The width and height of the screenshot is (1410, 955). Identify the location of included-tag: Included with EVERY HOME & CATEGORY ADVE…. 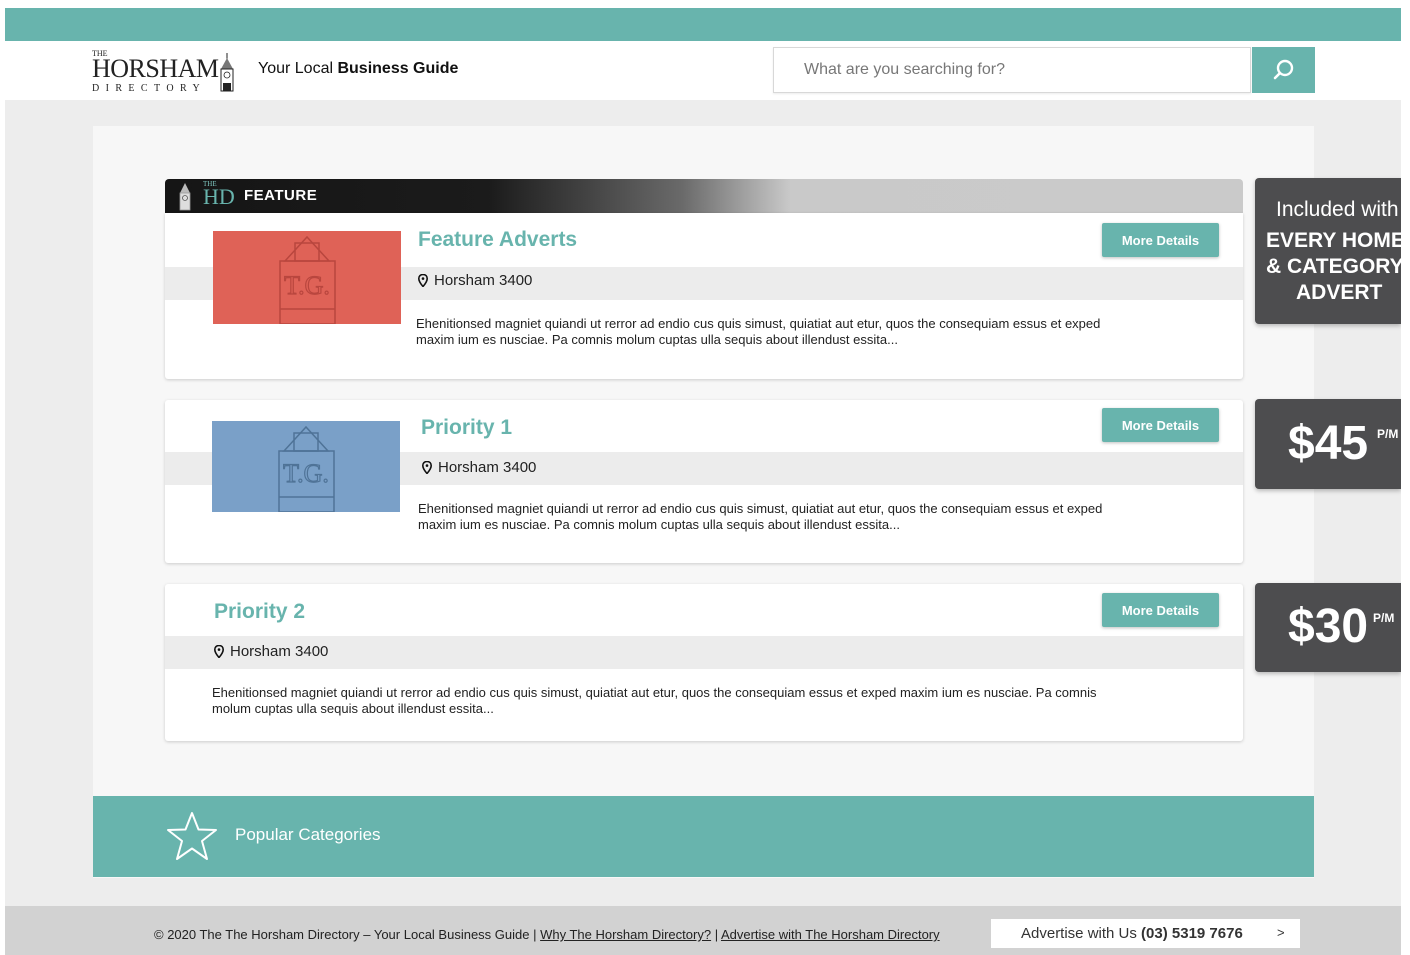
(1328, 251).